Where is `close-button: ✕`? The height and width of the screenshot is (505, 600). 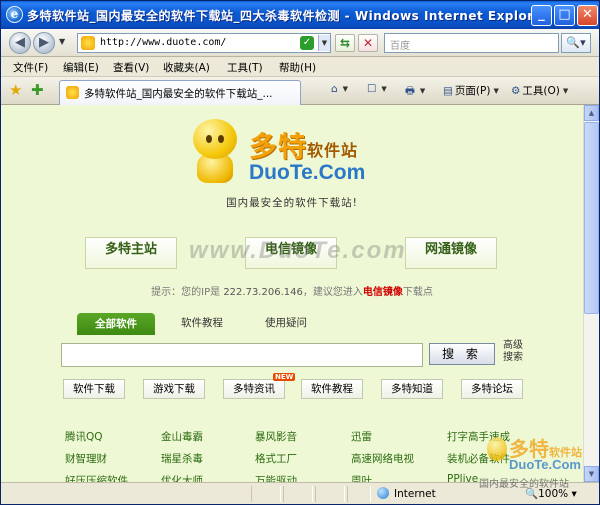
close-button: ✕ is located at coordinates (587, 15).